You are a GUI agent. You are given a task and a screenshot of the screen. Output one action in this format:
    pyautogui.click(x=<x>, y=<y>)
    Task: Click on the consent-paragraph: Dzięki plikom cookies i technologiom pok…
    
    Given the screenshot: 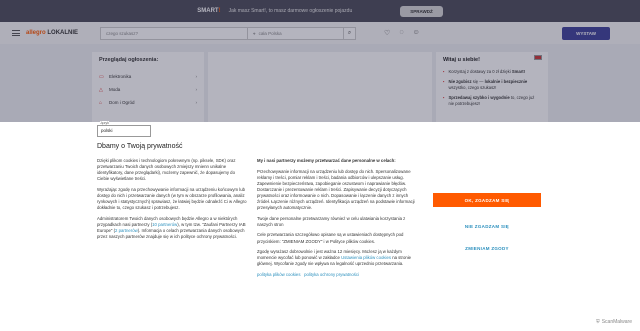 What is the action you would take?
    pyautogui.click(x=166, y=170)
    